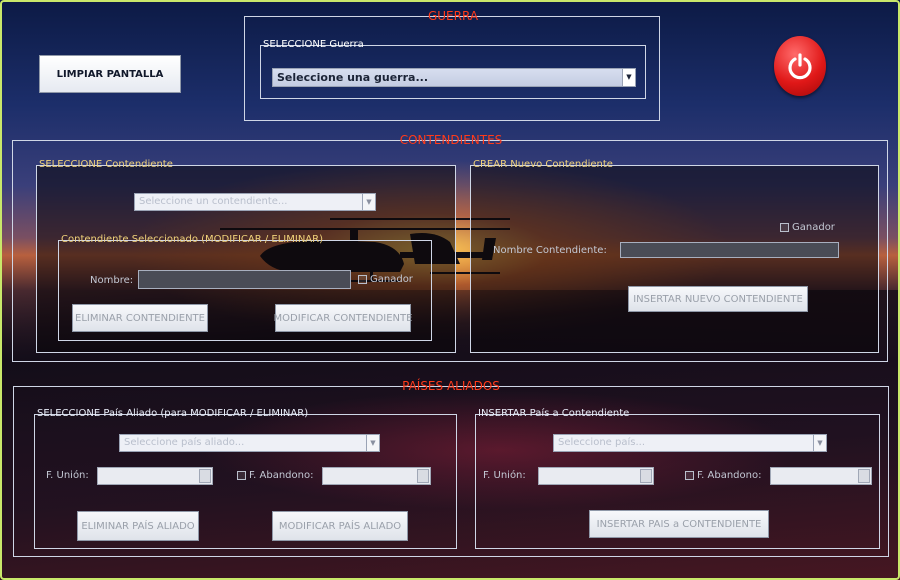 This screenshot has width=900, height=580. I want to click on new-ganador-checkbox: Ganador, so click(807, 227).